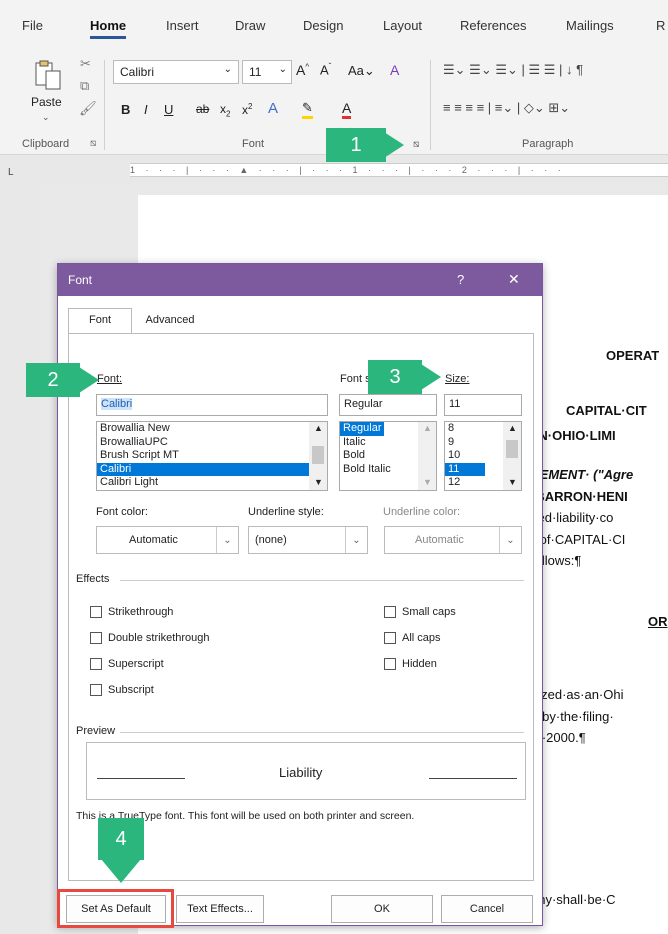 The image size is (668, 934). What do you see at coordinates (300, 280) in the screenshot?
I see `dialog-title-bar: Font ? ✕` at bounding box center [300, 280].